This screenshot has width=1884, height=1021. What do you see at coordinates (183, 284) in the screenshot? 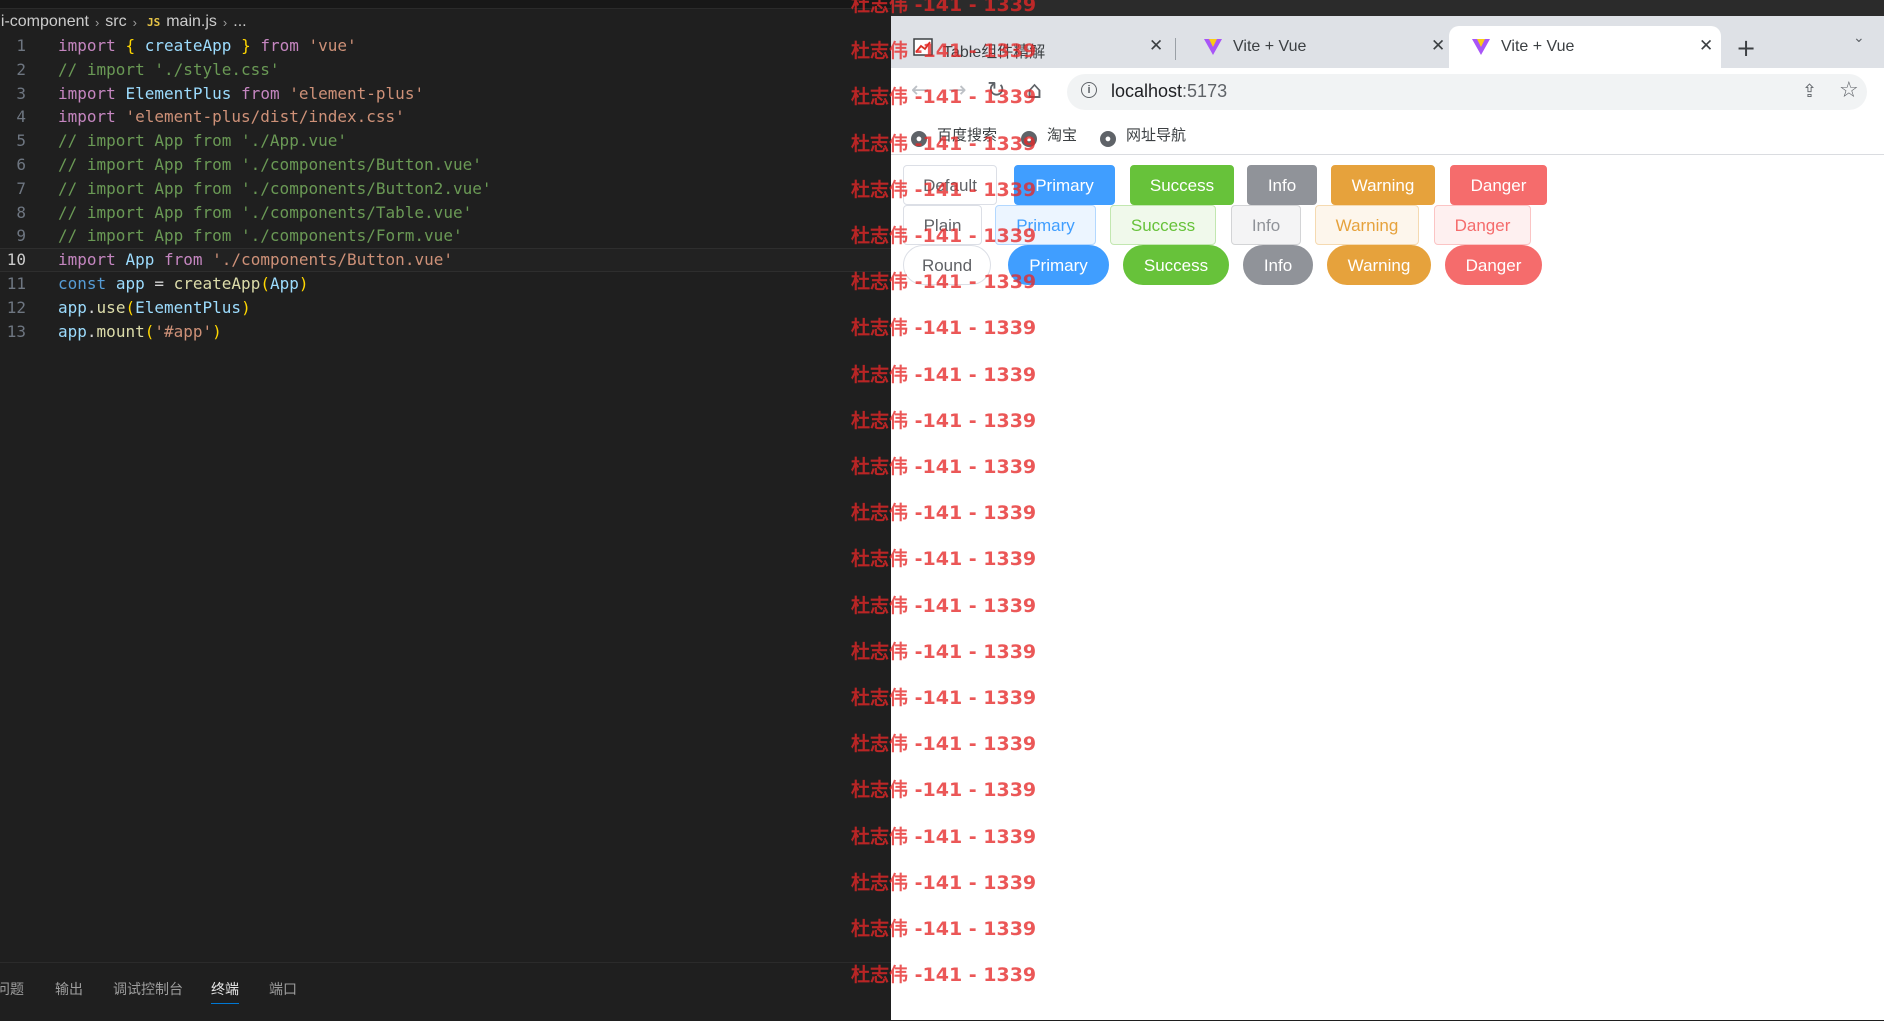
I see `line-code: const app = createApp(App)` at bounding box center [183, 284].